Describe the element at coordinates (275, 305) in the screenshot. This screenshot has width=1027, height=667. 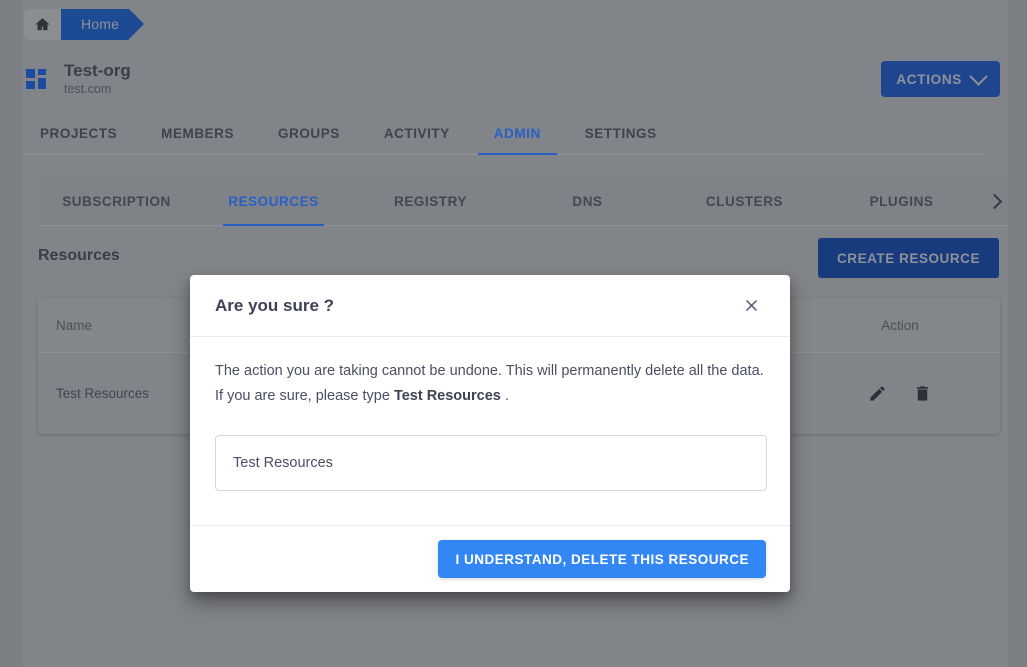
I see `dialog-title: Are you sure ?` at that location.